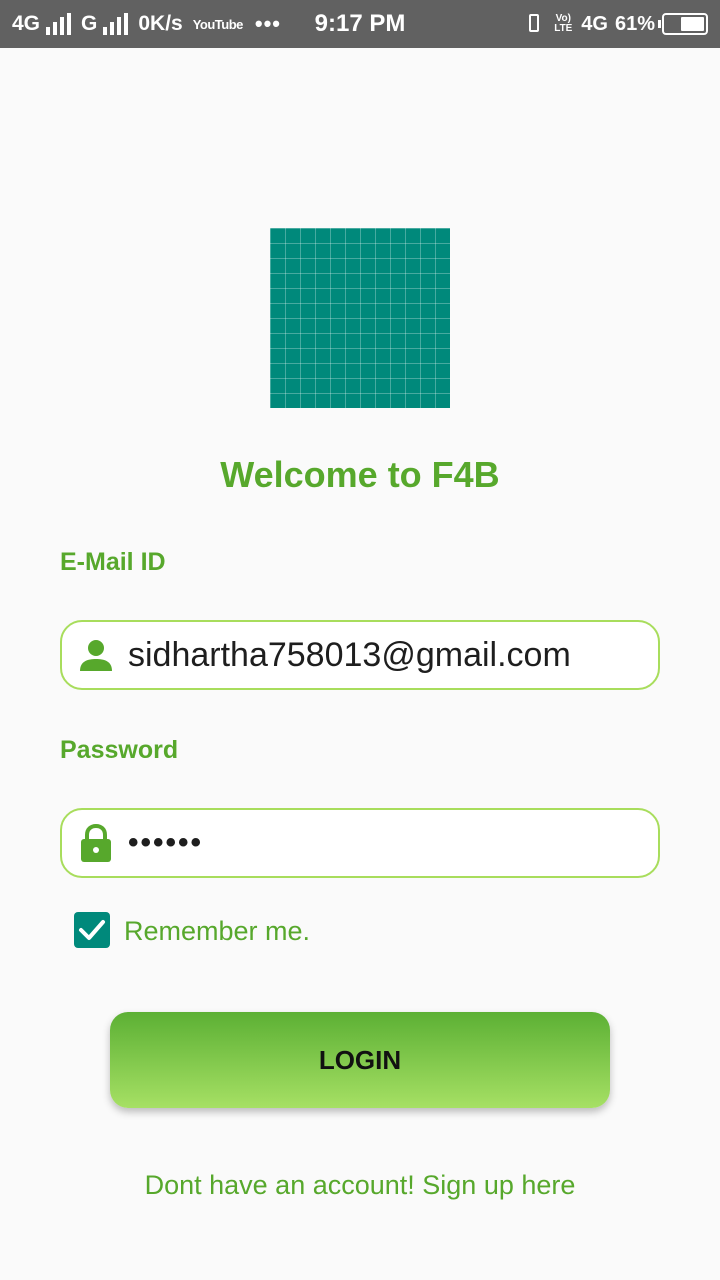 The image size is (720, 1280). Describe the element at coordinates (96, 655) in the screenshot. I see `person-icon` at that location.